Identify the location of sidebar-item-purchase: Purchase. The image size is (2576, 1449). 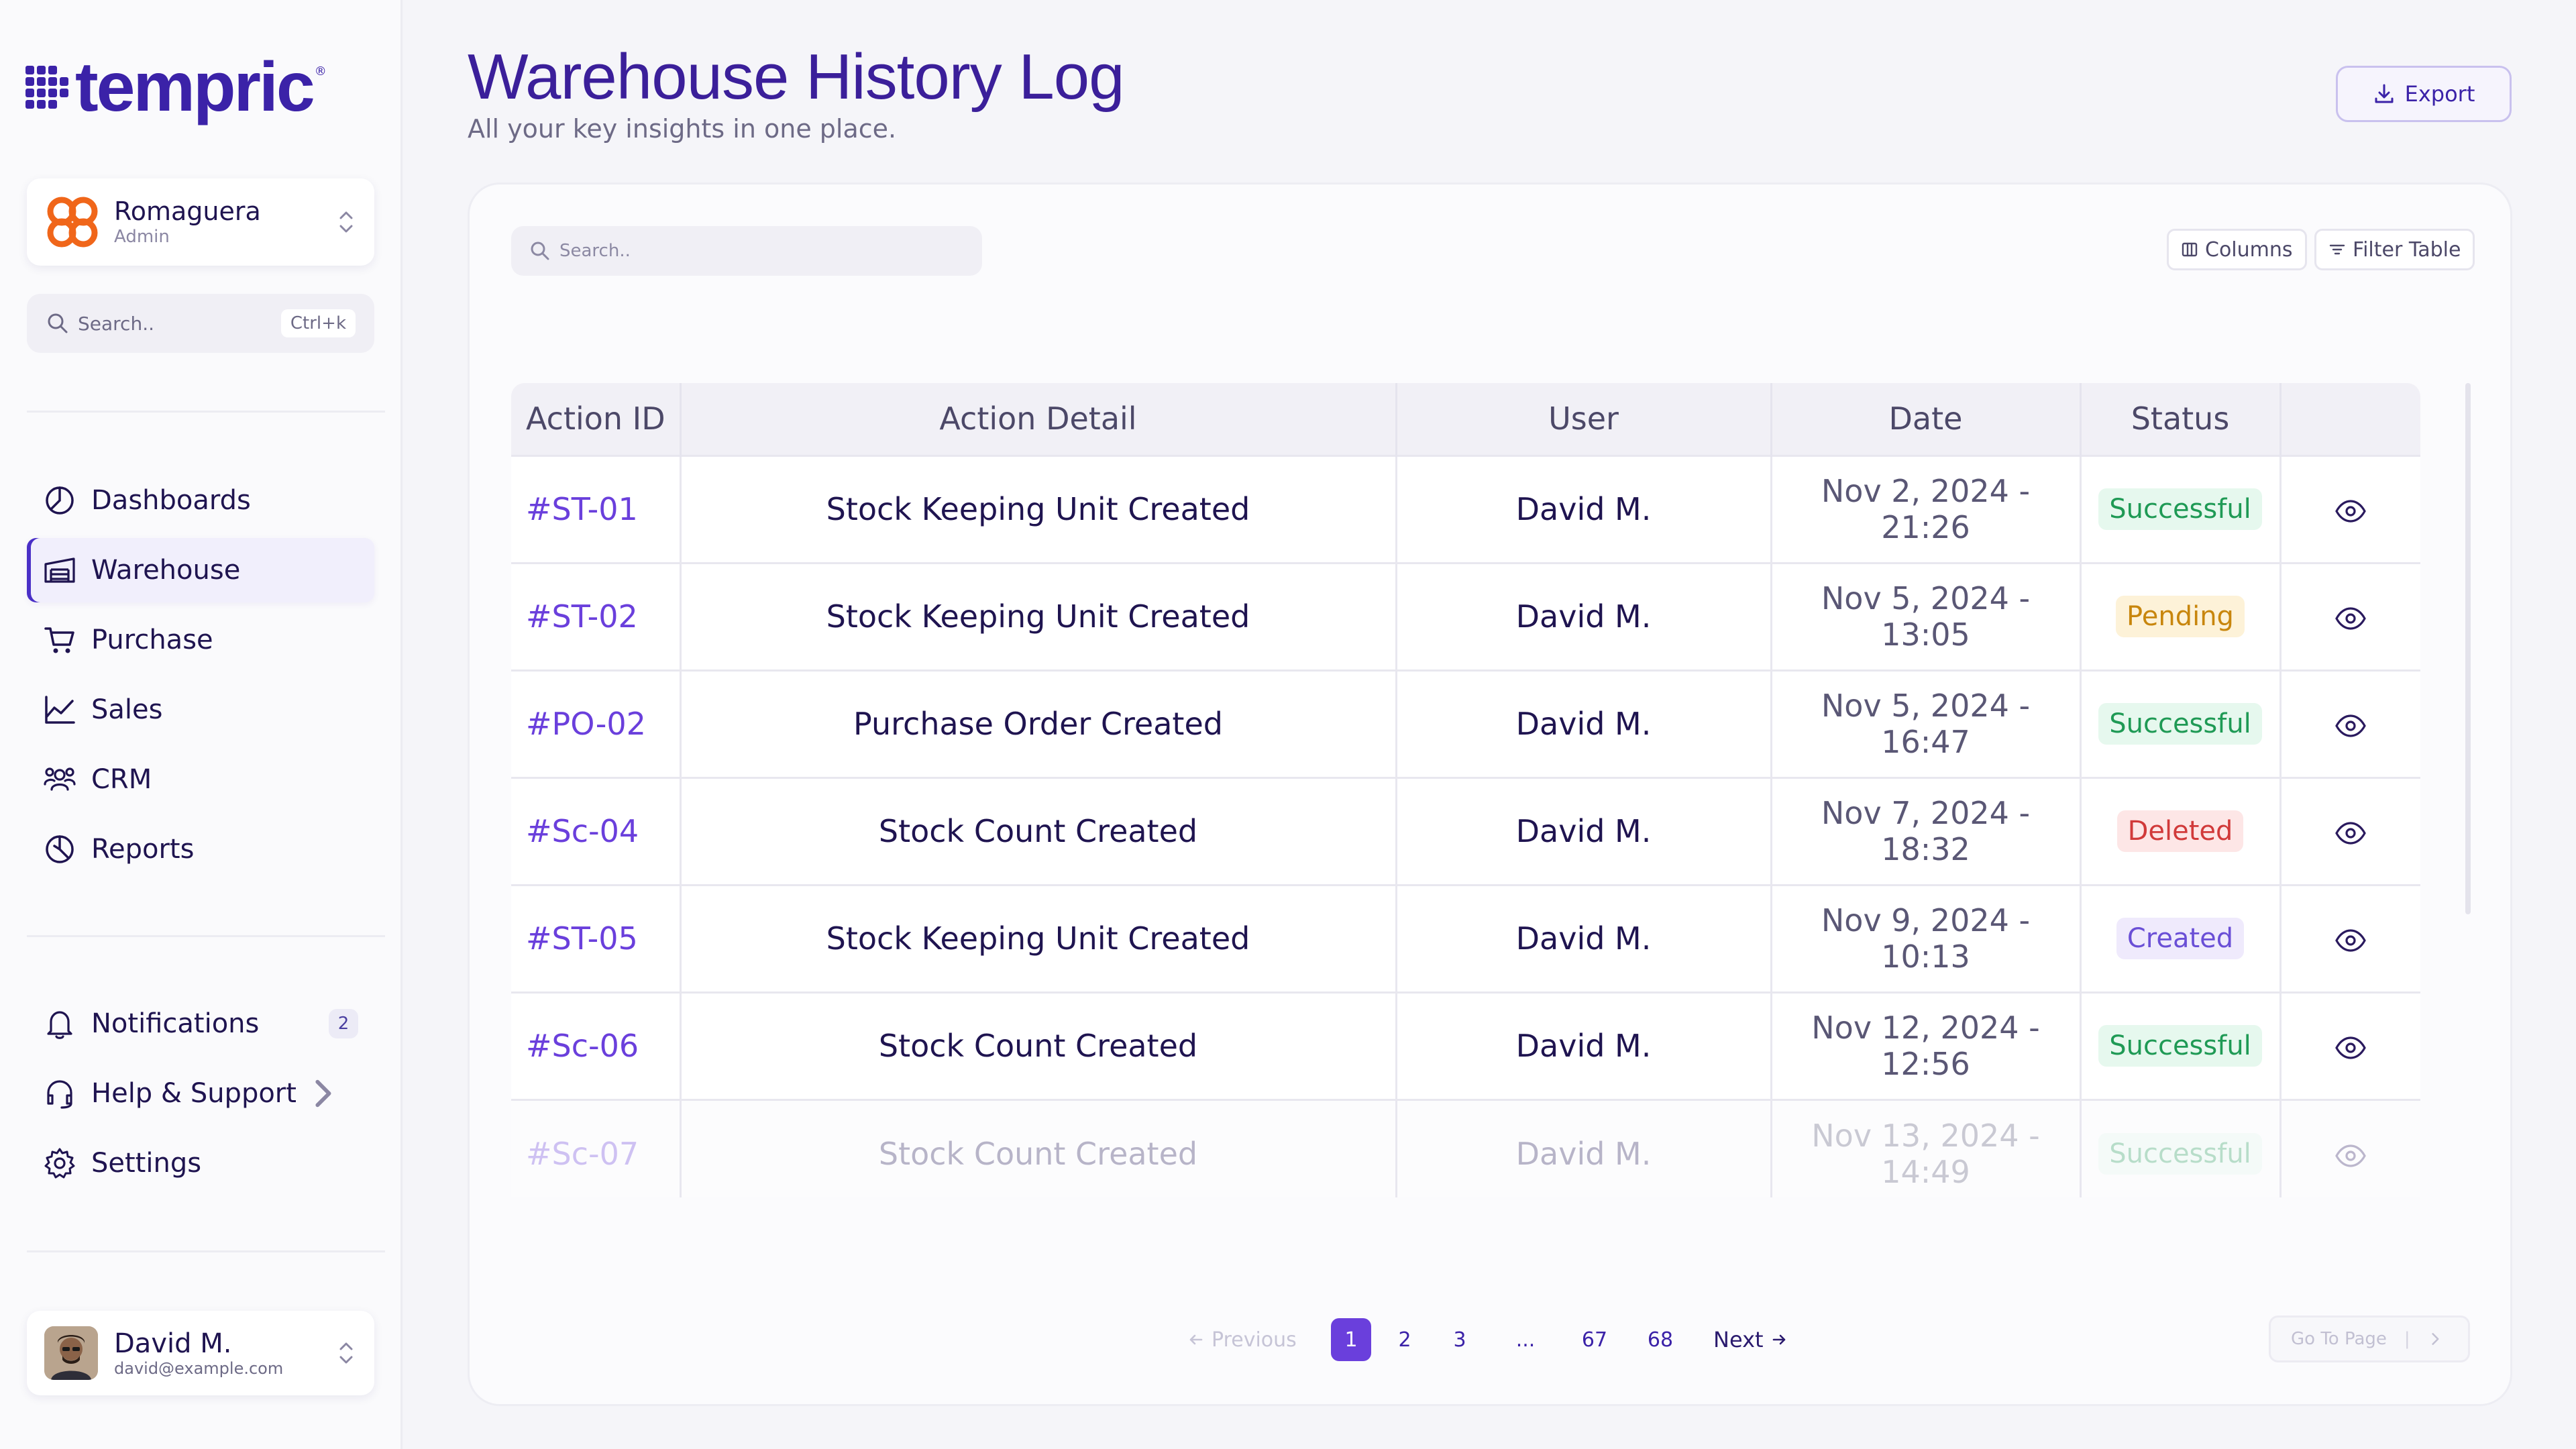
(200, 640).